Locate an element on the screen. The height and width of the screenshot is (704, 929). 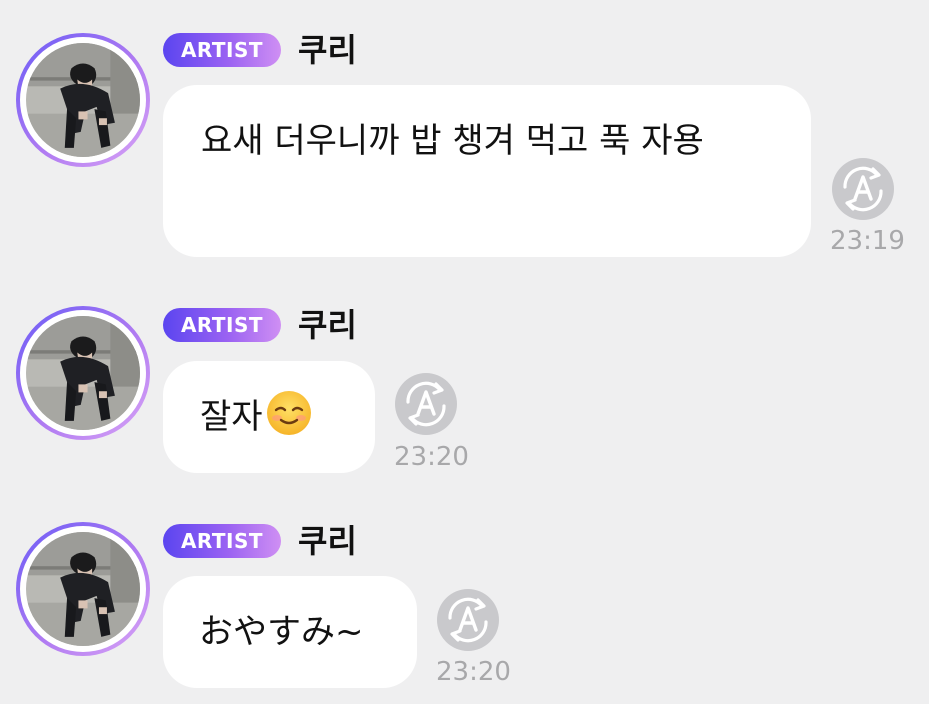
message-text: おやすみ~ is located at coordinates (281, 632).